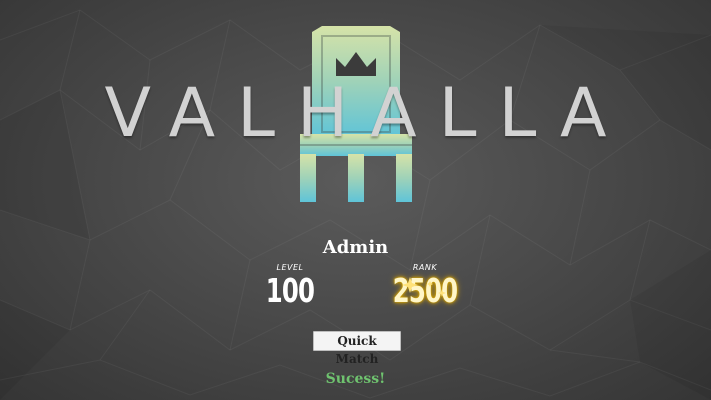  I want to click on quick-match-button: Quick Match, so click(357, 348).